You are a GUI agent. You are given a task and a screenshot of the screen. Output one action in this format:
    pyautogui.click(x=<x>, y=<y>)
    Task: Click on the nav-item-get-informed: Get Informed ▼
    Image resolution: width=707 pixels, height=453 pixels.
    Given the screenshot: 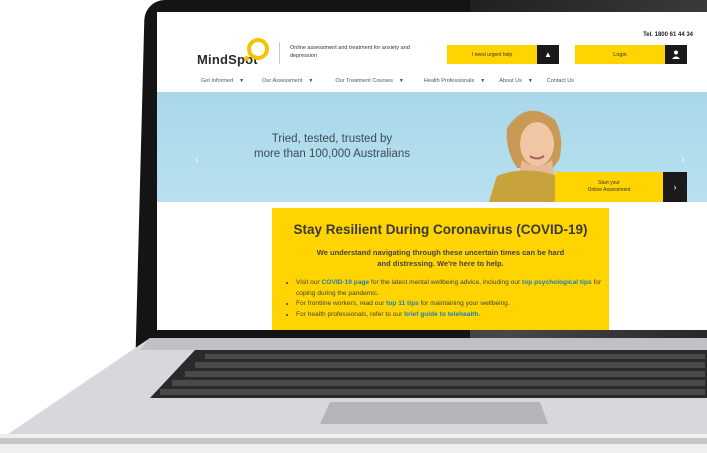 What is the action you would take?
    pyautogui.click(x=222, y=81)
    